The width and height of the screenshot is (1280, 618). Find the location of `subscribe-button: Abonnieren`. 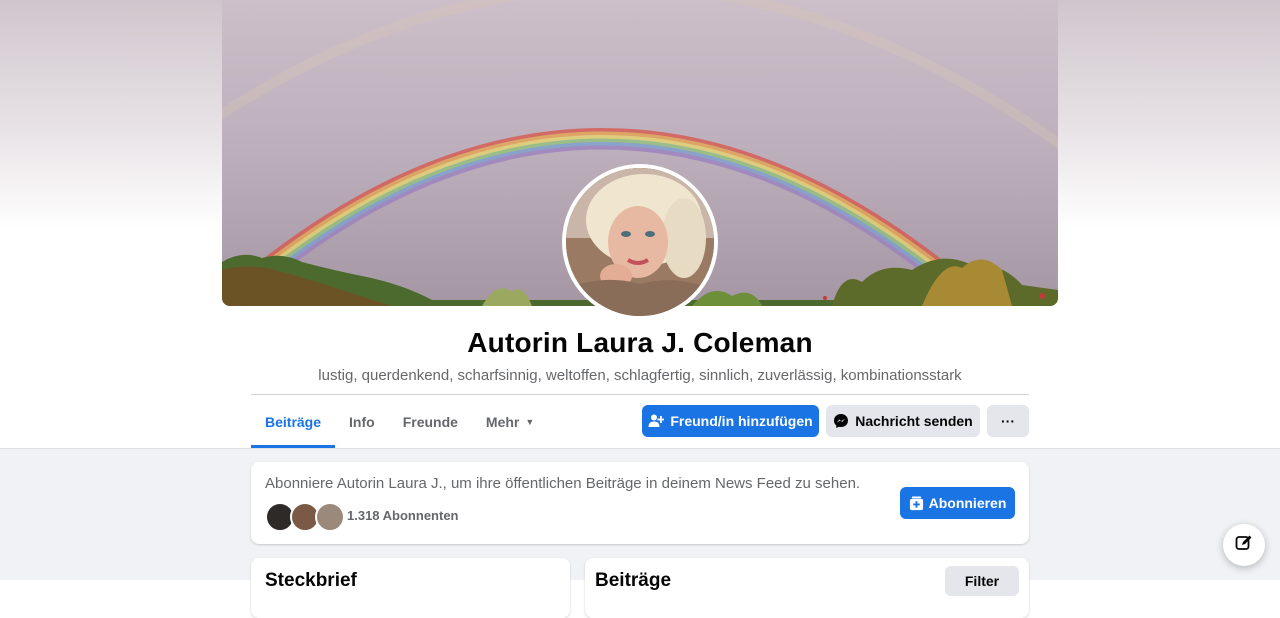

subscribe-button: Abonnieren is located at coordinates (957, 503).